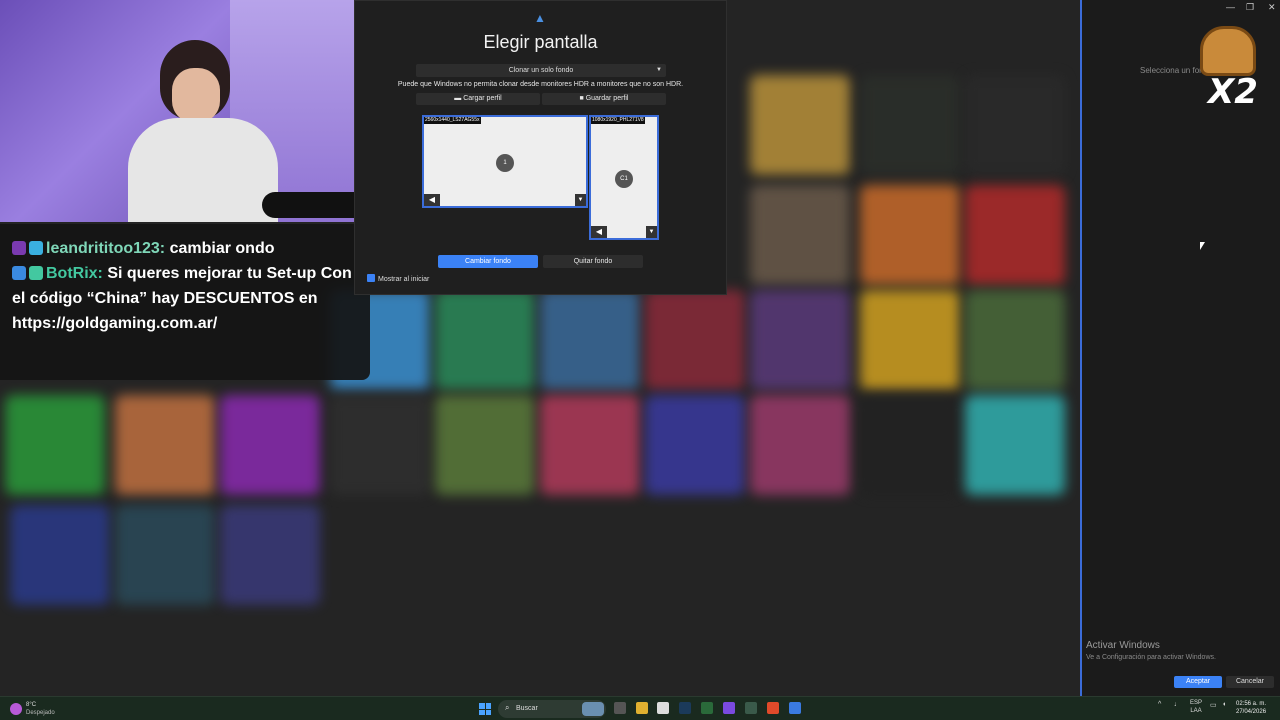 This screenshot has height=720, width=1280. Describe the element at coordinates (1251, 712) in the screenshot. I see `clock-date: 27/04/2026` at that location.